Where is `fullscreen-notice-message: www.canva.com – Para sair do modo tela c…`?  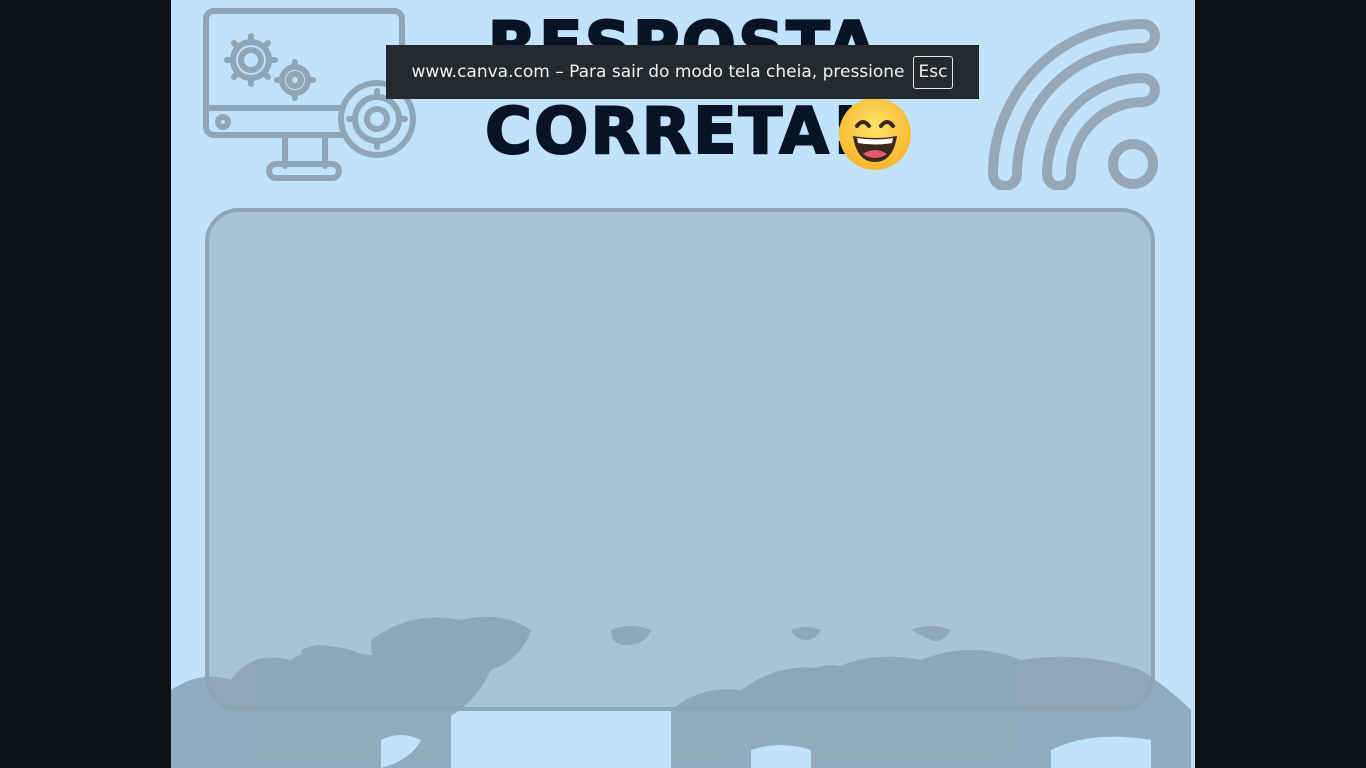 fullscreen-notice-message: www.canva.com – Para sair do modo tela c… is located at coordinates (658, 72).